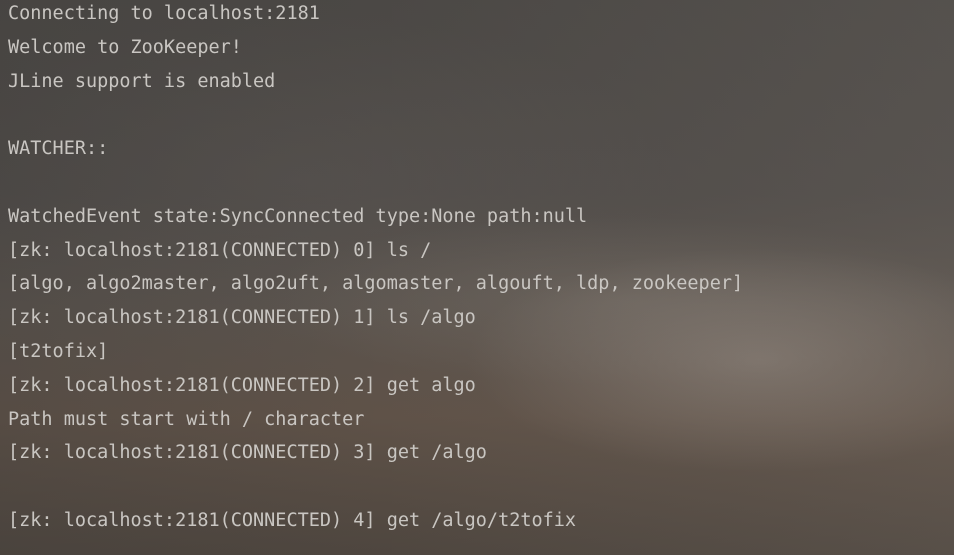 The image size is (954, 555). I want to click on terminal-line: JLine support is enabled, so click(142, 81).